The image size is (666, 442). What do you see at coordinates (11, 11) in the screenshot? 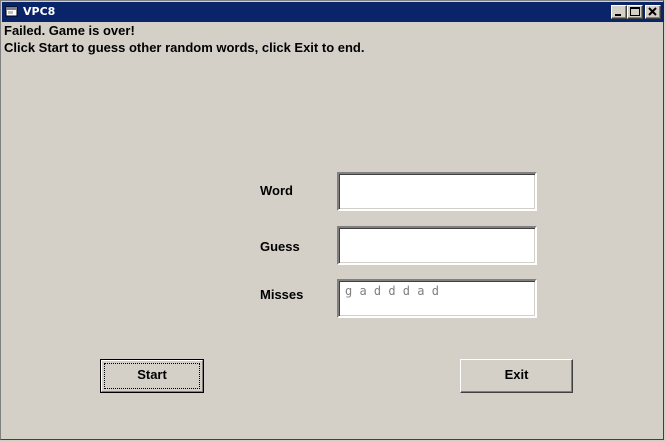
I see `app-icon` at bounding box center [11, 11].